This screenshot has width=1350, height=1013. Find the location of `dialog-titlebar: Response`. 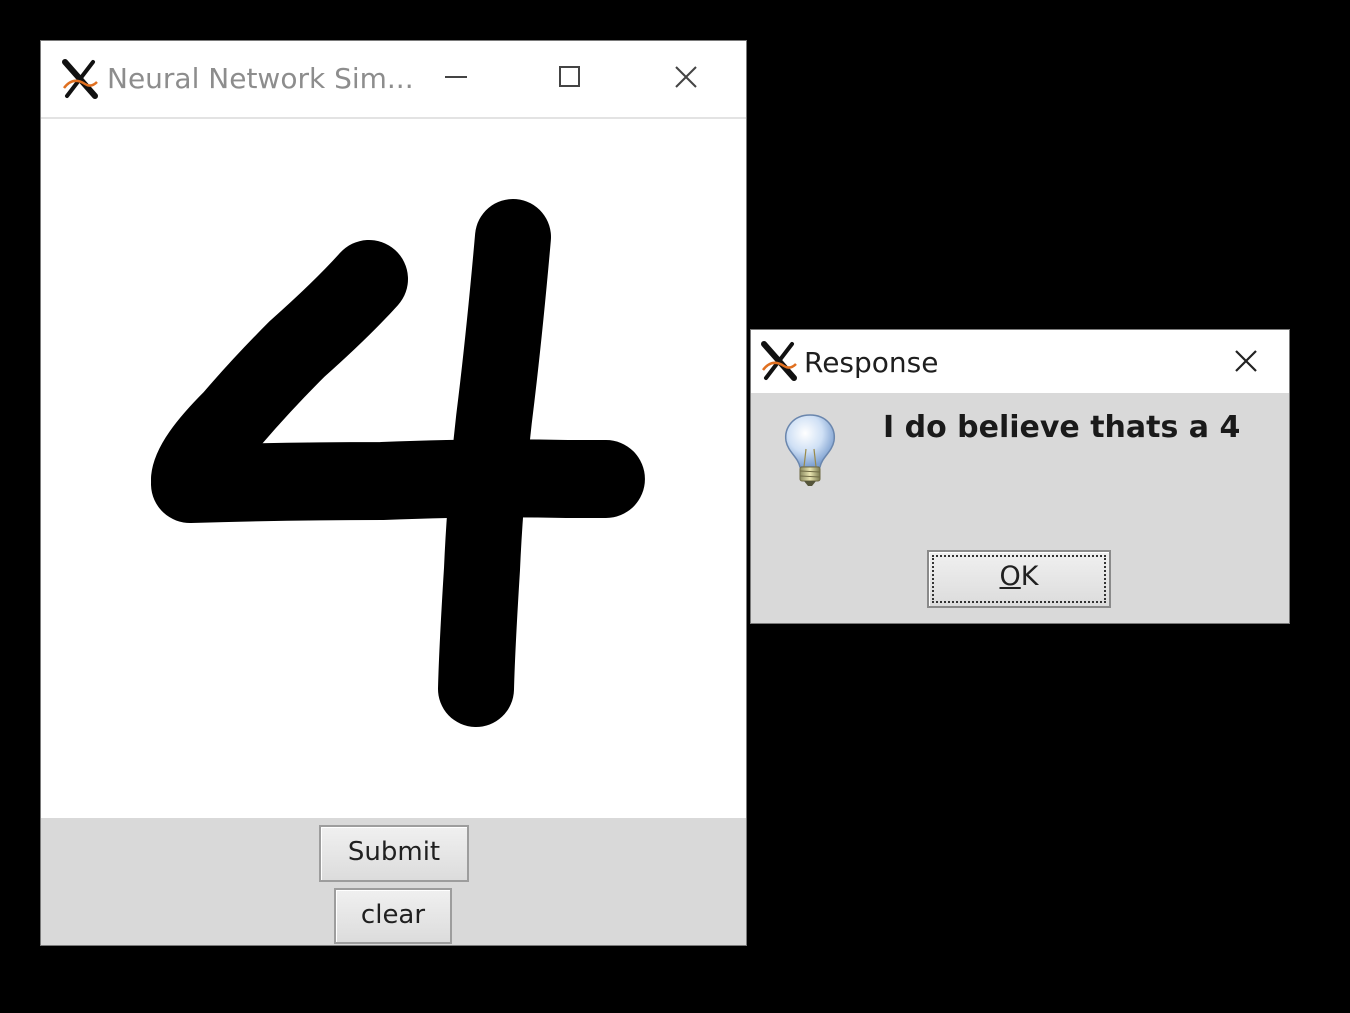

dialog-titlebar: Response is located at coordinates (1020, 361).